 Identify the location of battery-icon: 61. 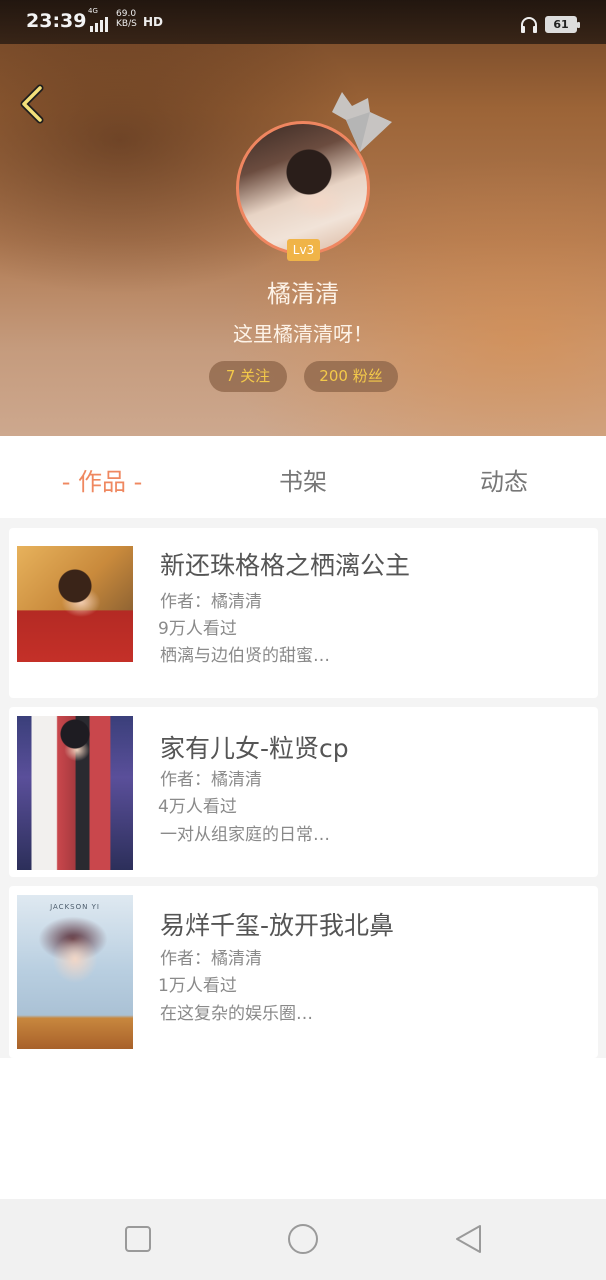
(562, 24).